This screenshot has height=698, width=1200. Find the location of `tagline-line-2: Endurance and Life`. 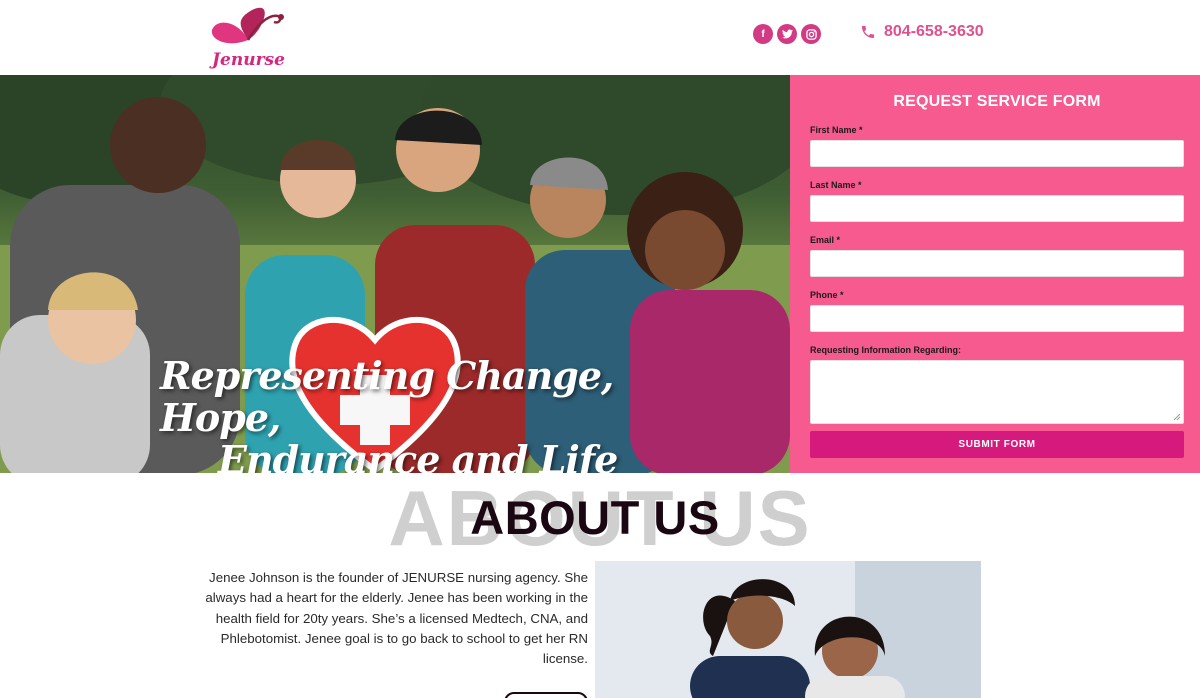

tagline-line-2: Endurance and Life is located at coordinates (418, 455).